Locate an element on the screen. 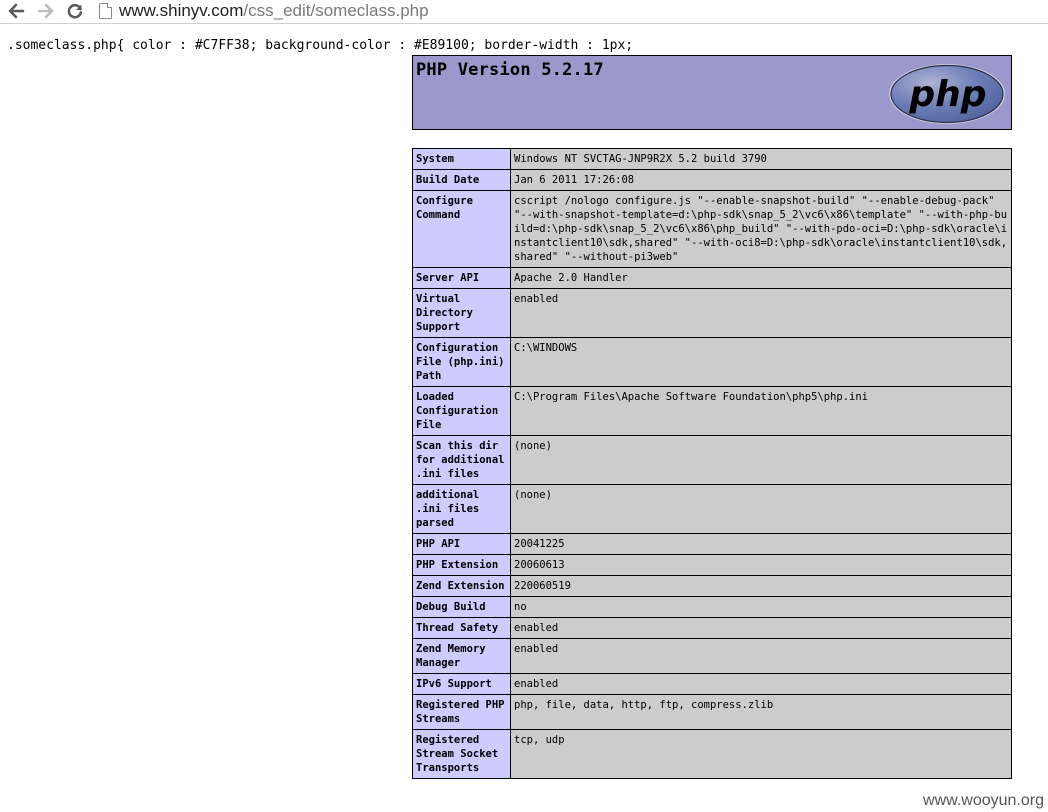  row-value: C:\WINDOWS is located at coordinates (761, 362).